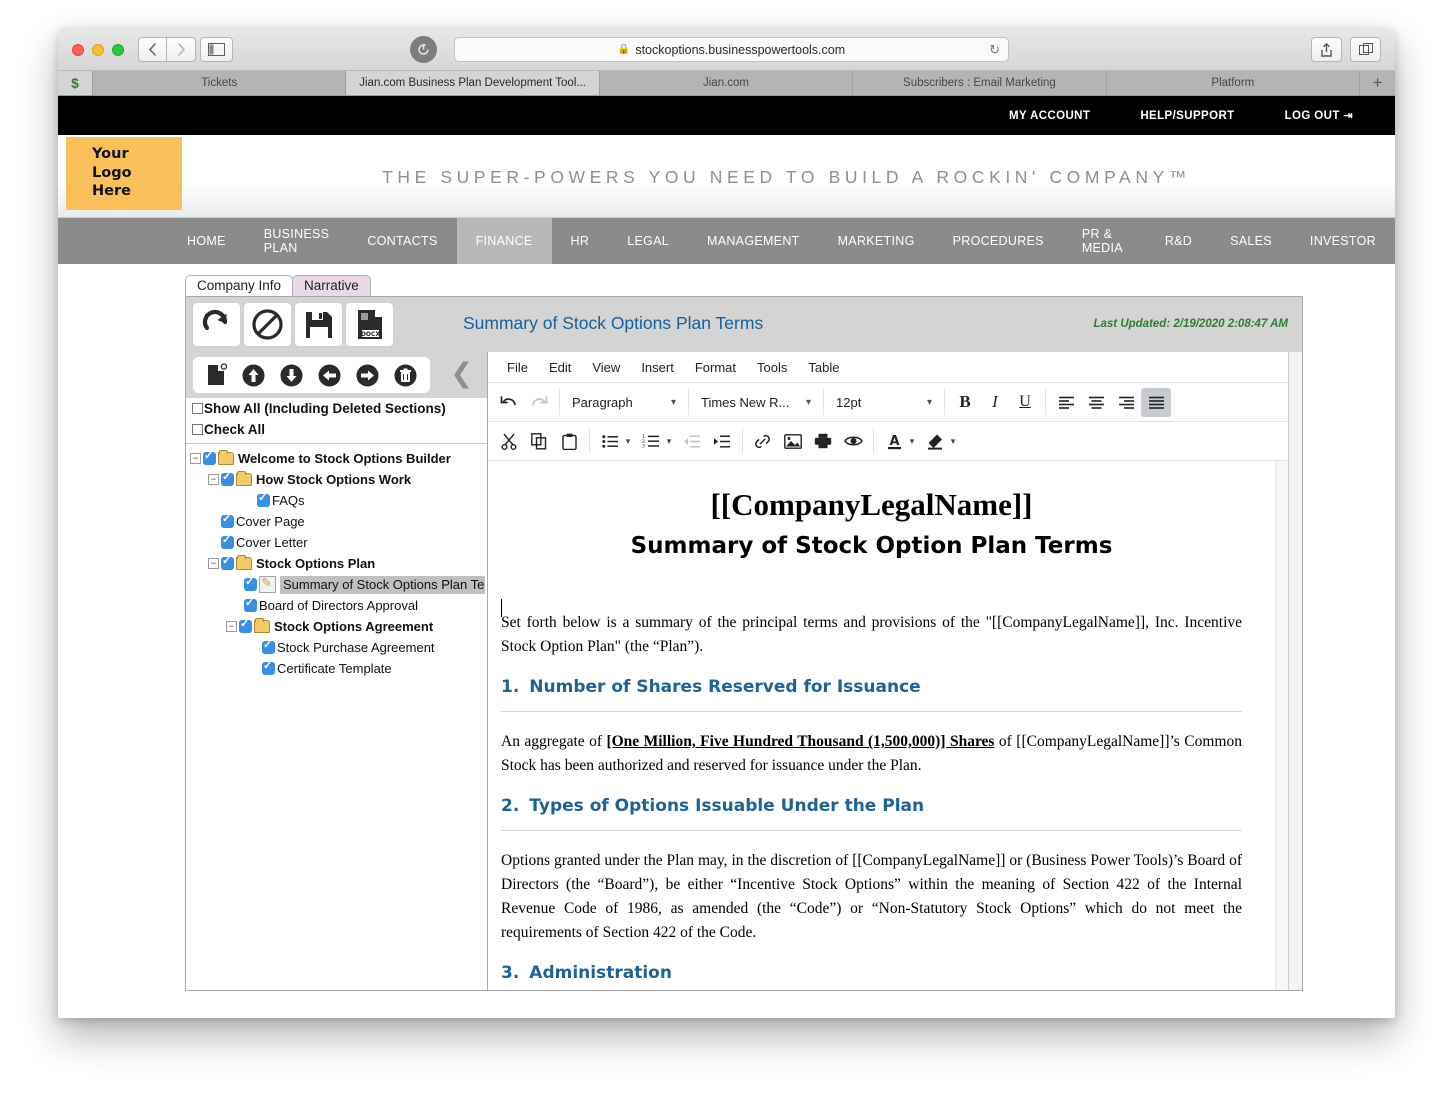 The height and width of the screenshot is (1097, 1453). What do you see at coordinates (1104, 241) in the screenshot?
I see `nav-item-pr-media: PR & MEDIA` at bounding box center [1104, 241].